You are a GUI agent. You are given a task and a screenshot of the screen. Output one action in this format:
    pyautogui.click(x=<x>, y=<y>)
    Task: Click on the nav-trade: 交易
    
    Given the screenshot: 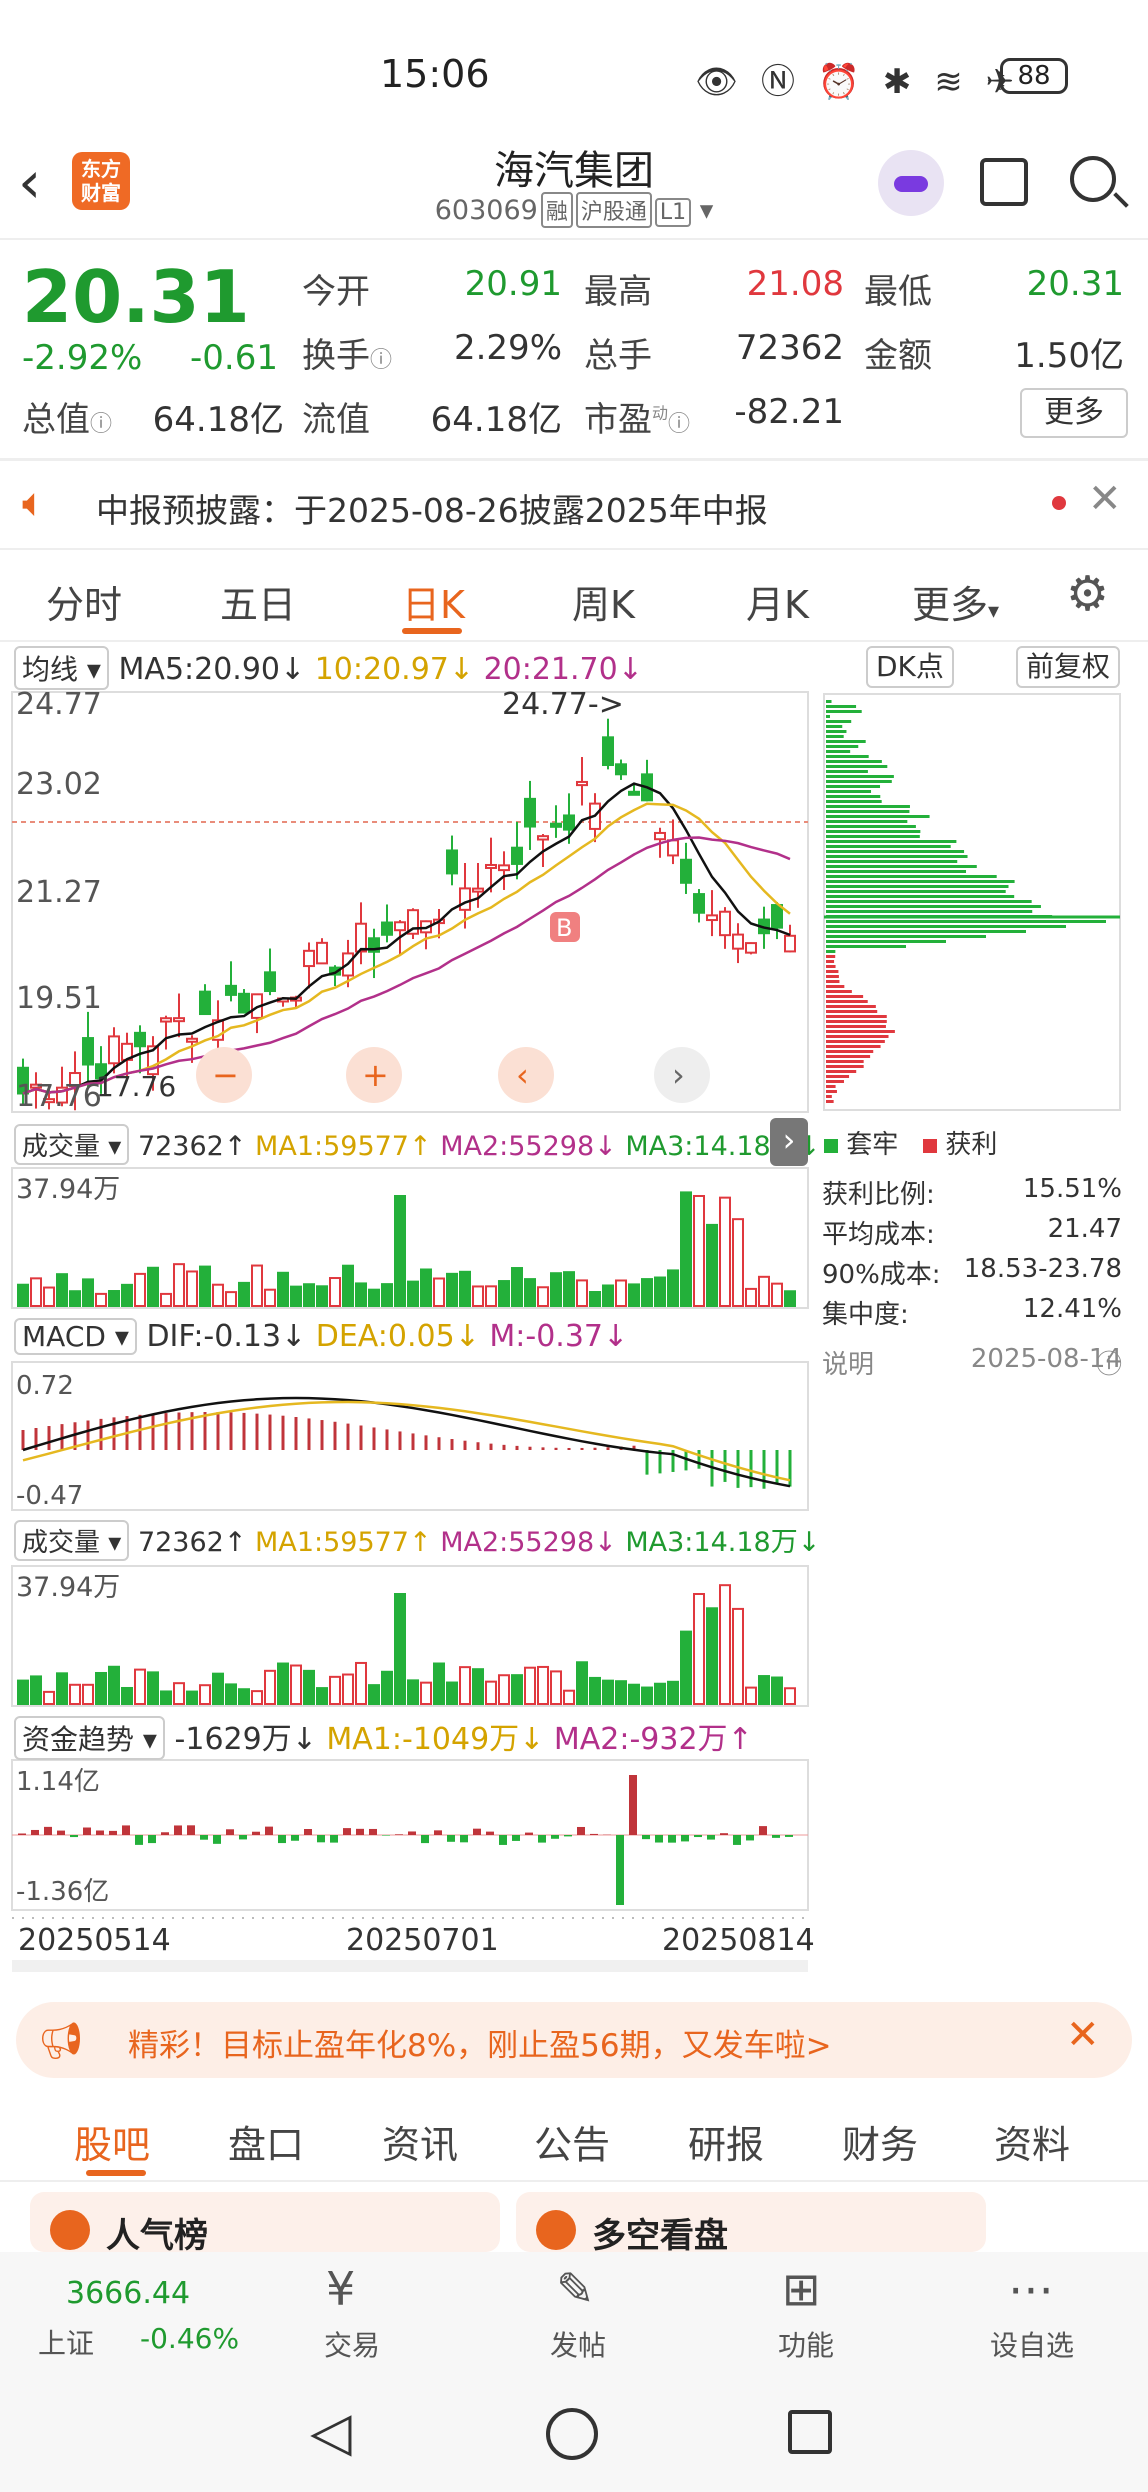 What is the action you would take?
    pyautogui.click(x=352, y=2344)
    